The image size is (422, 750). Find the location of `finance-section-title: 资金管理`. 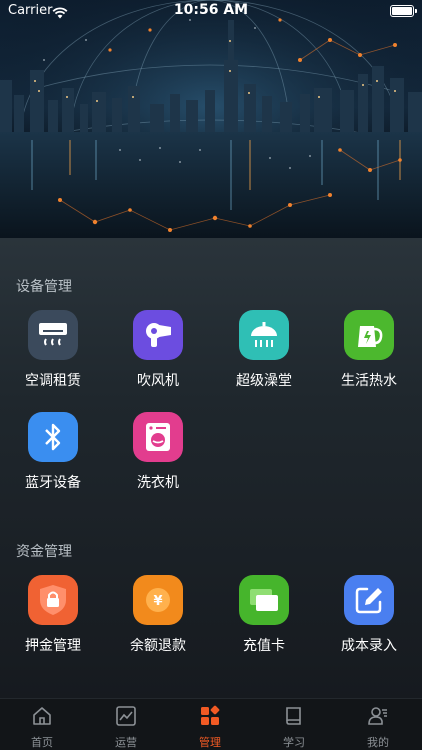

finance-section-title: 资金管理 is located at coordinates (44, 552).